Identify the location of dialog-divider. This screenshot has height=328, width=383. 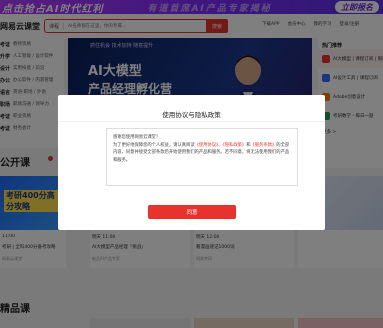
(191, 121).